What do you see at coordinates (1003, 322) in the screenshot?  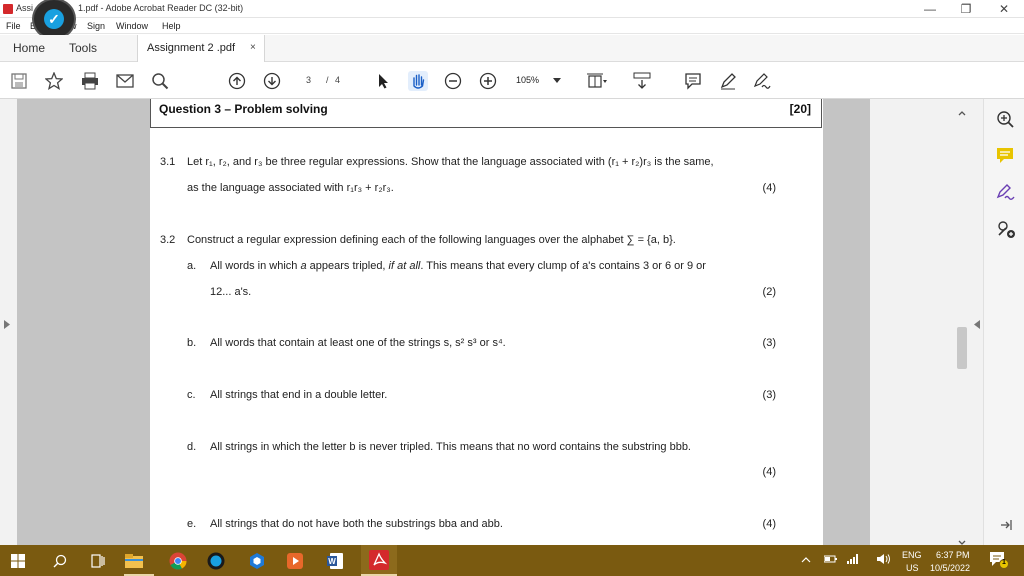 I see `right-tools-panel` at bounding box center [1003, 322].